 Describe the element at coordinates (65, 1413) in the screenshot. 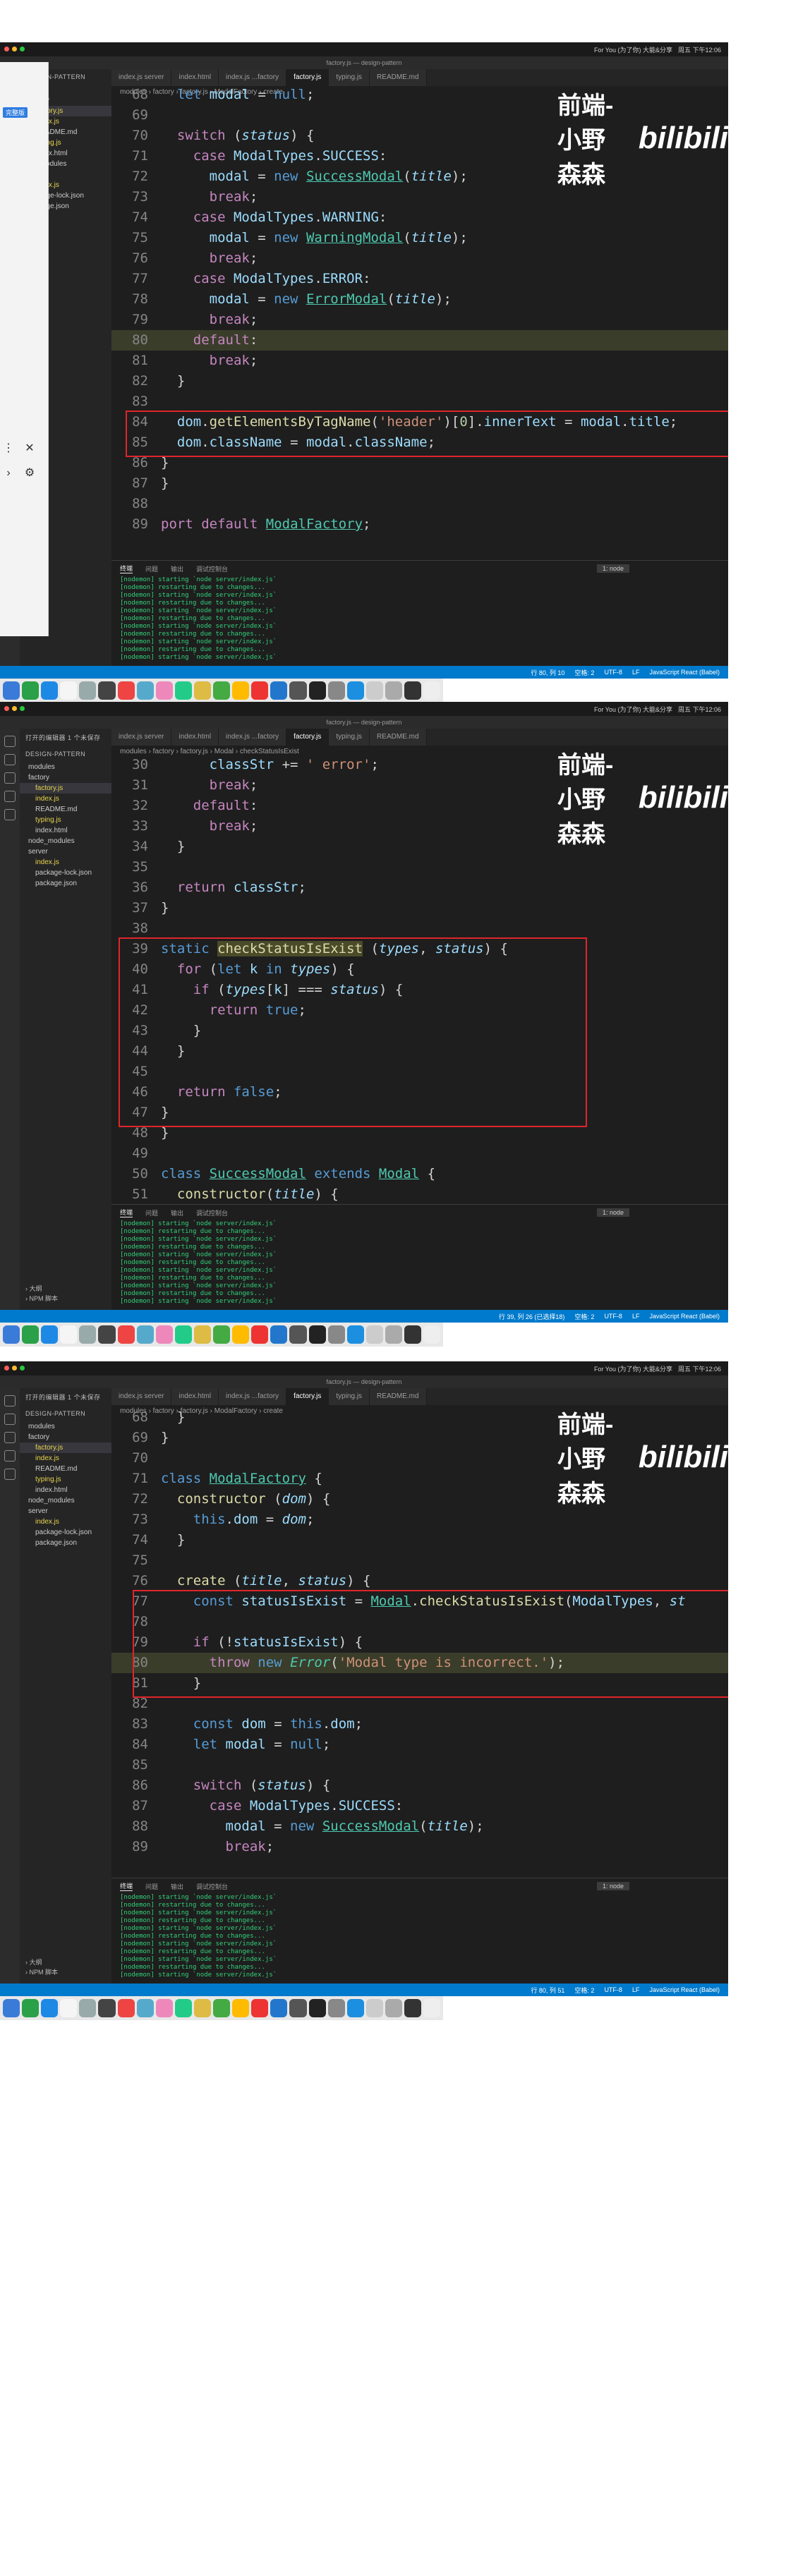

I see `project-header: DESIGN-PATTERN` at that location.